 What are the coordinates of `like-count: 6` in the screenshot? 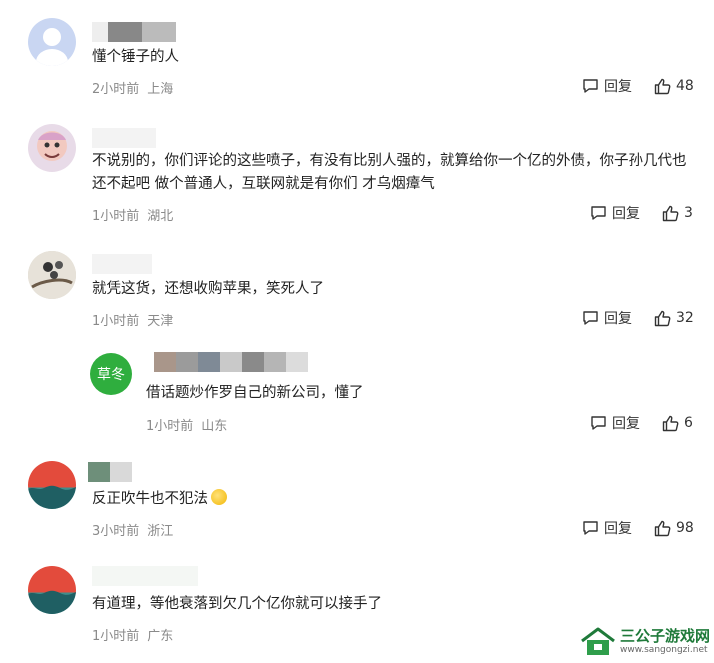 It's located at (688, 423).